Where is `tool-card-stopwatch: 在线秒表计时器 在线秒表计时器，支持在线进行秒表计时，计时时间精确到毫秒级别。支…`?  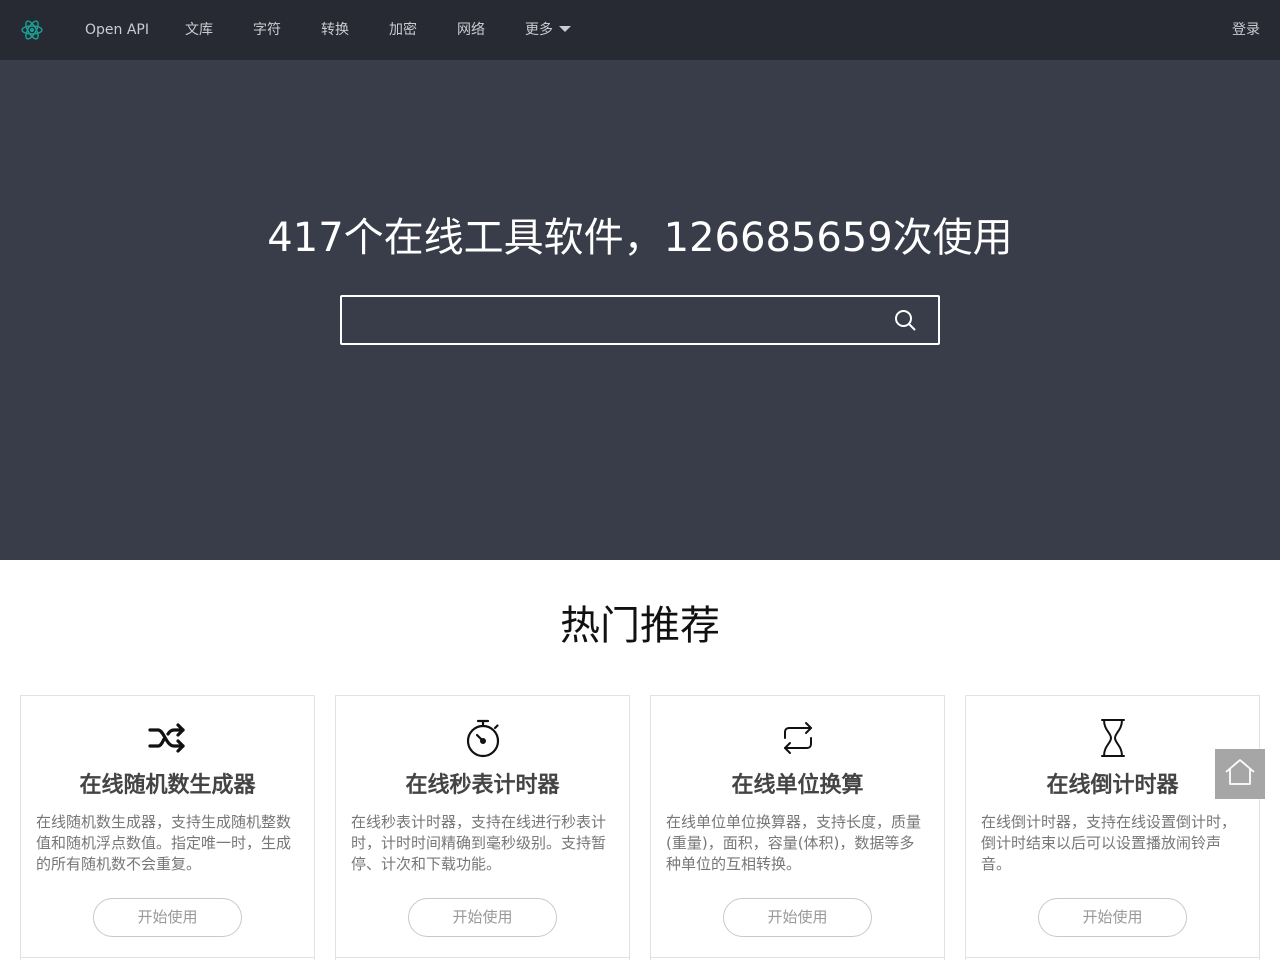 tool-card-stopwatch: 在线秒表计时器 在线秒表计时器，支持在线进行秒表计时，计时时间精确到毫秒级别。支… is located at coordinates (482, 827).